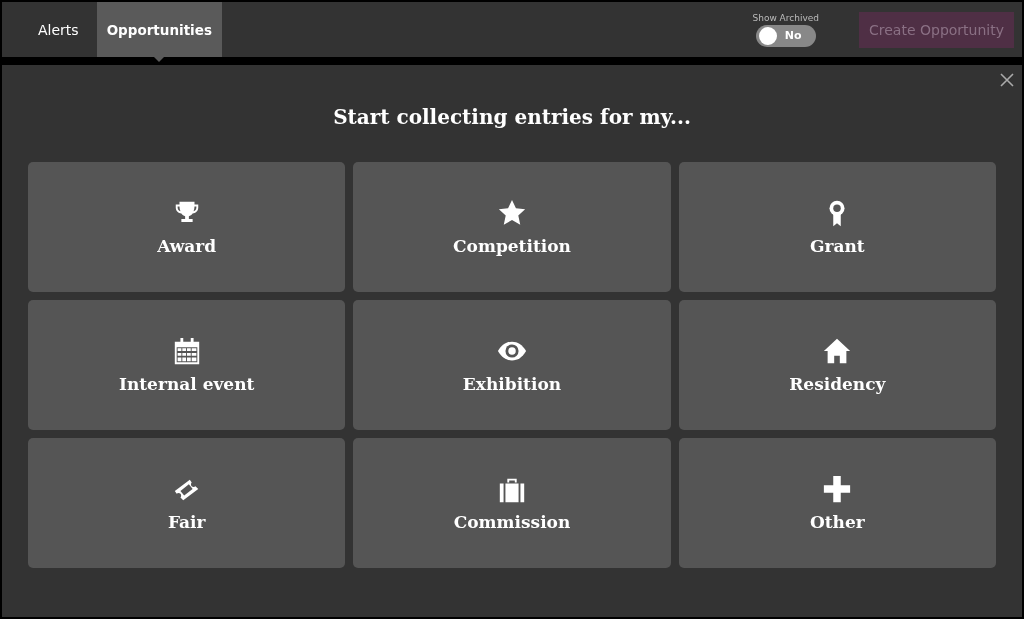 This screenshot has height=619, width=1024. Describe the element at coordinates (187, 503) in the screenshot. I see `option-card: Fair` at that location.